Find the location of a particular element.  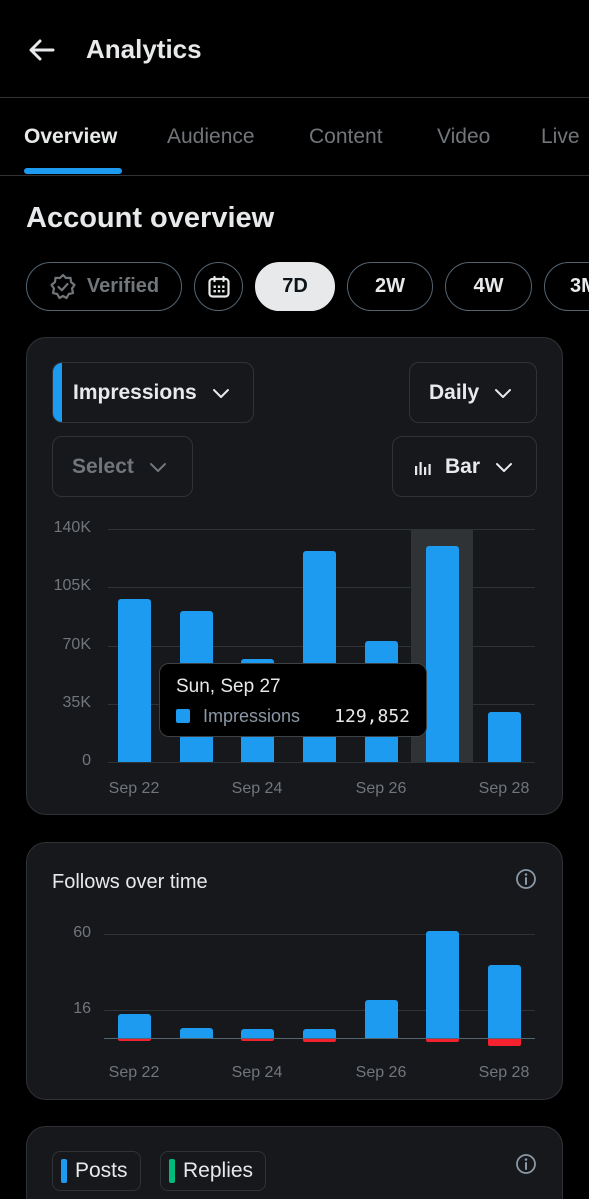

section-title: Account overview is located at coordinates (150, 218).